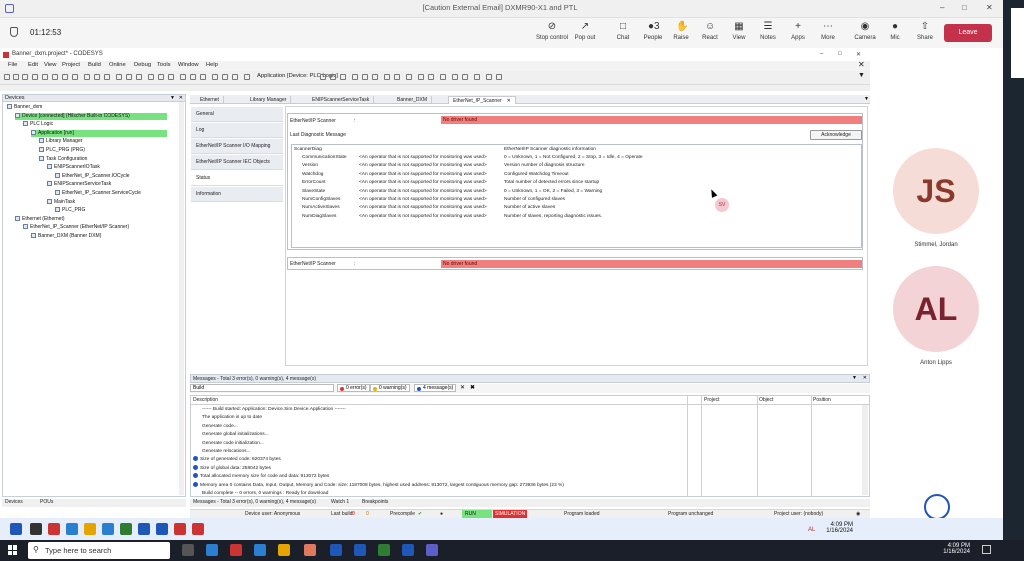 This screenshot has height=561, width=1024. Describe the element at coordinates (117, 65) in the screenshot. I see `menu-online: Online` at that location.